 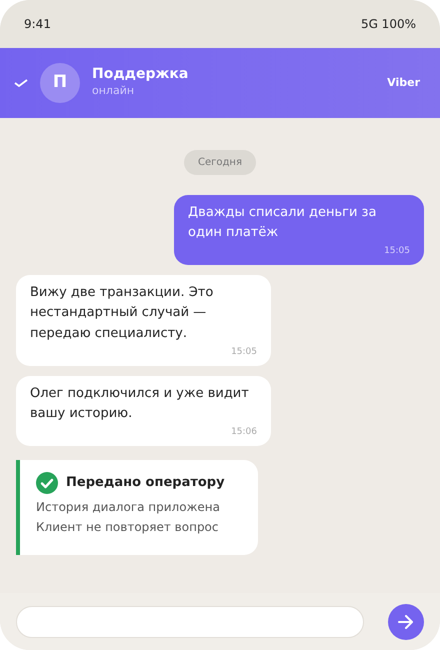 What do you see at coordinates (145, 483) in the screenshot?
I see `status-title: Передано оператору` at bounding box center [145, 483].